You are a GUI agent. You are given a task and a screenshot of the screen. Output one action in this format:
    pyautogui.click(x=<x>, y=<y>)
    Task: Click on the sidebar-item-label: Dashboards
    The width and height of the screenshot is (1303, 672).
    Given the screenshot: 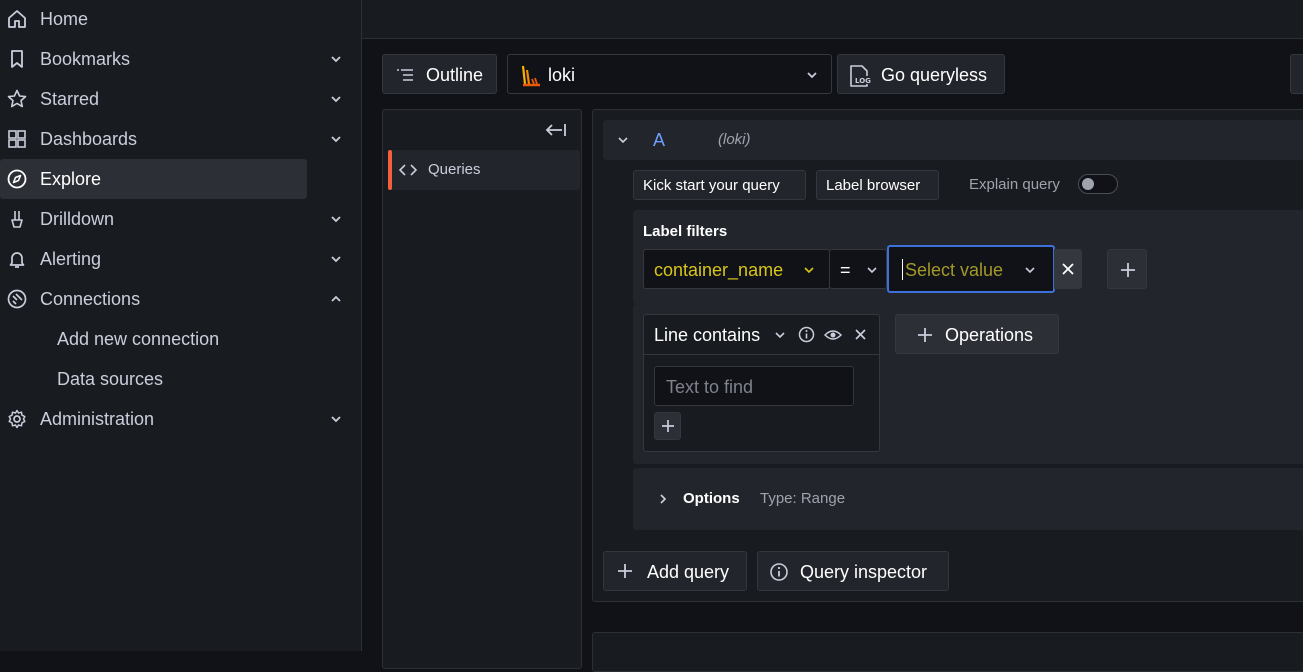 What is the action you would take?
    pyautogui.click(x=89, y=139)
    